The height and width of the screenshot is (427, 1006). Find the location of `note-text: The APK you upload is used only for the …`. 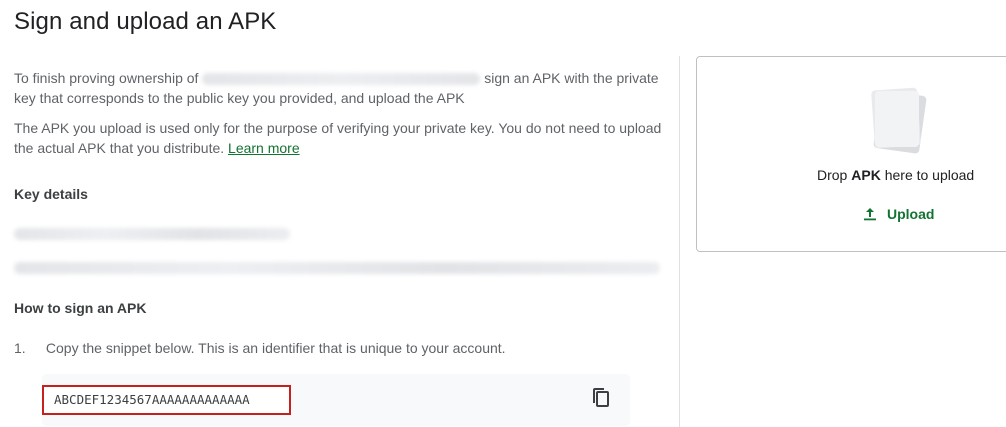

note-text: The APK you upload is used only for the … is located at coordinates (338, 138).